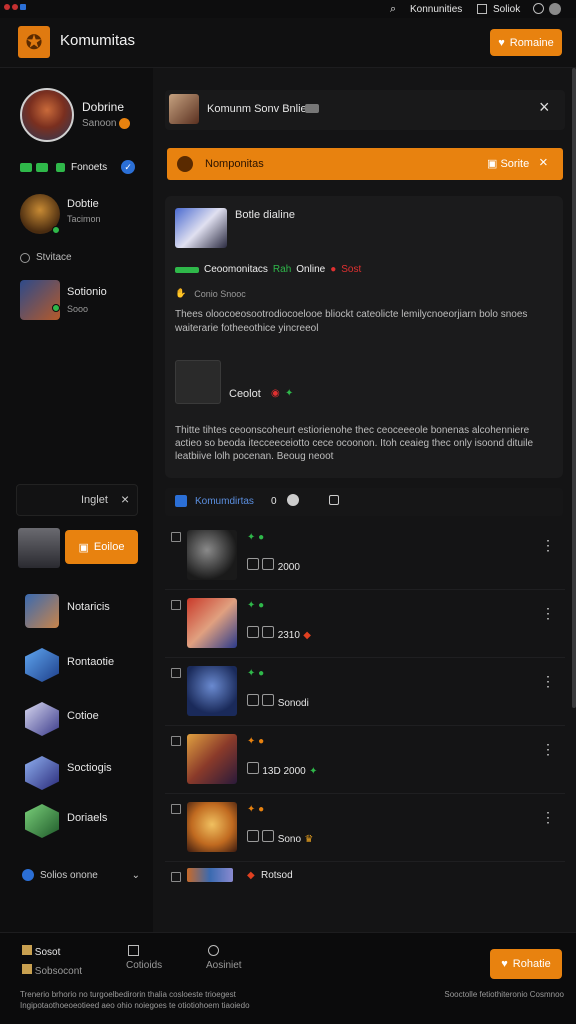 Image resolution: width=576 pixels, height=1024 pixels. I want to click on mini-thumbnails, so click(210, 875).